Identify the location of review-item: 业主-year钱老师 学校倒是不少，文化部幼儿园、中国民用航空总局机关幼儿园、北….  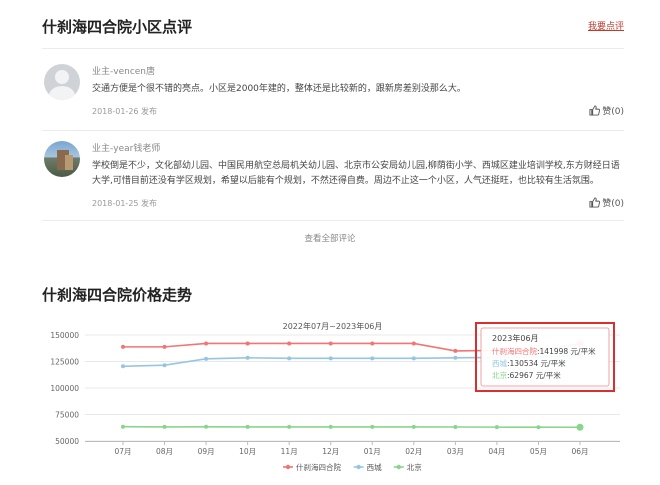
(333, 176).